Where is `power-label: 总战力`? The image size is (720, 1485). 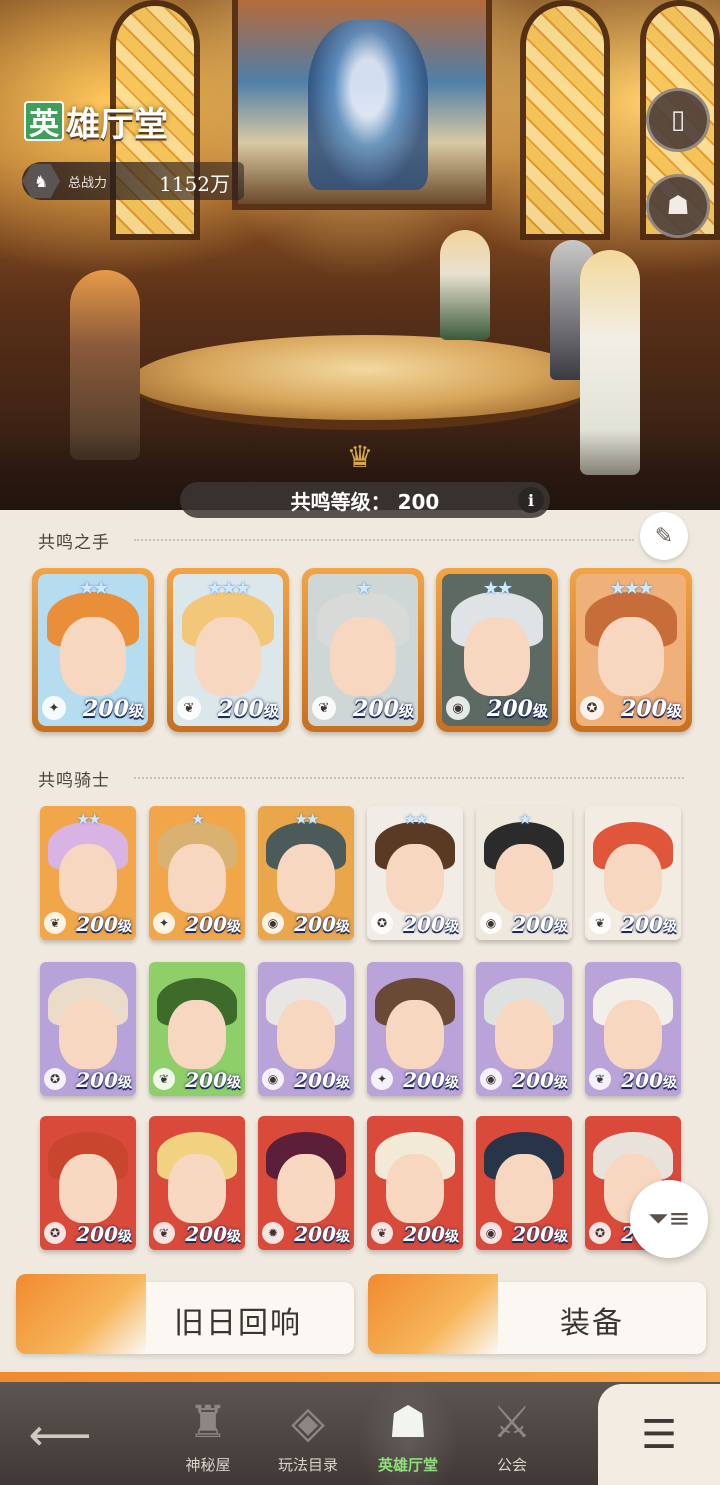 power-label: 总战力 is located at coordinates (88, 183).